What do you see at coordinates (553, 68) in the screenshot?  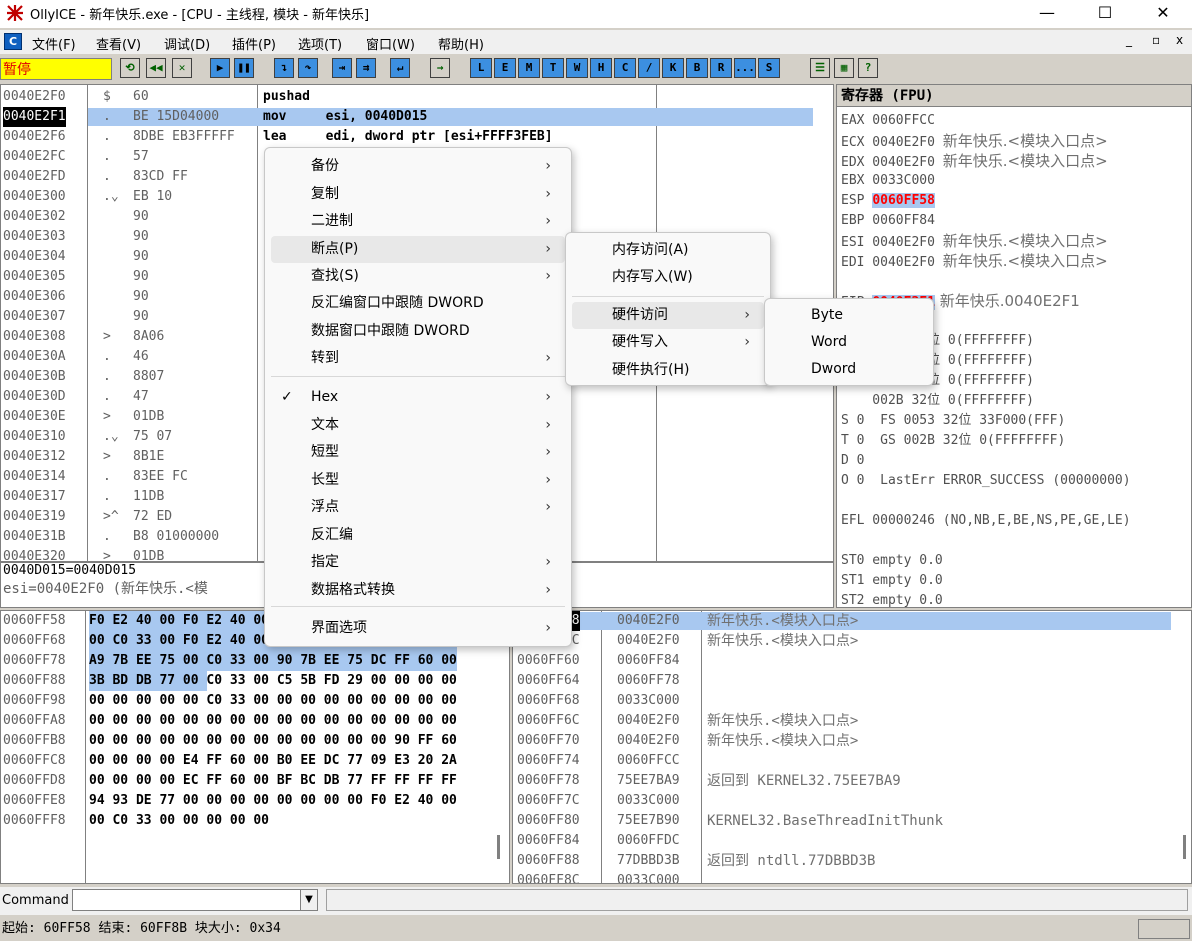 I see `toolbar-button-3: T` at bounding box center [553, 68].